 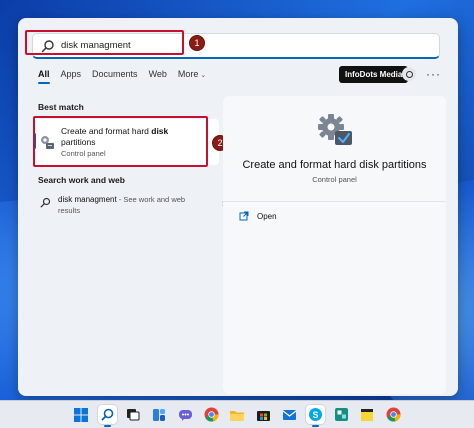 What do you see at coordinates (341, 414) in the screenshot?
I see `sway-icon` at bounding box center [341, 414].